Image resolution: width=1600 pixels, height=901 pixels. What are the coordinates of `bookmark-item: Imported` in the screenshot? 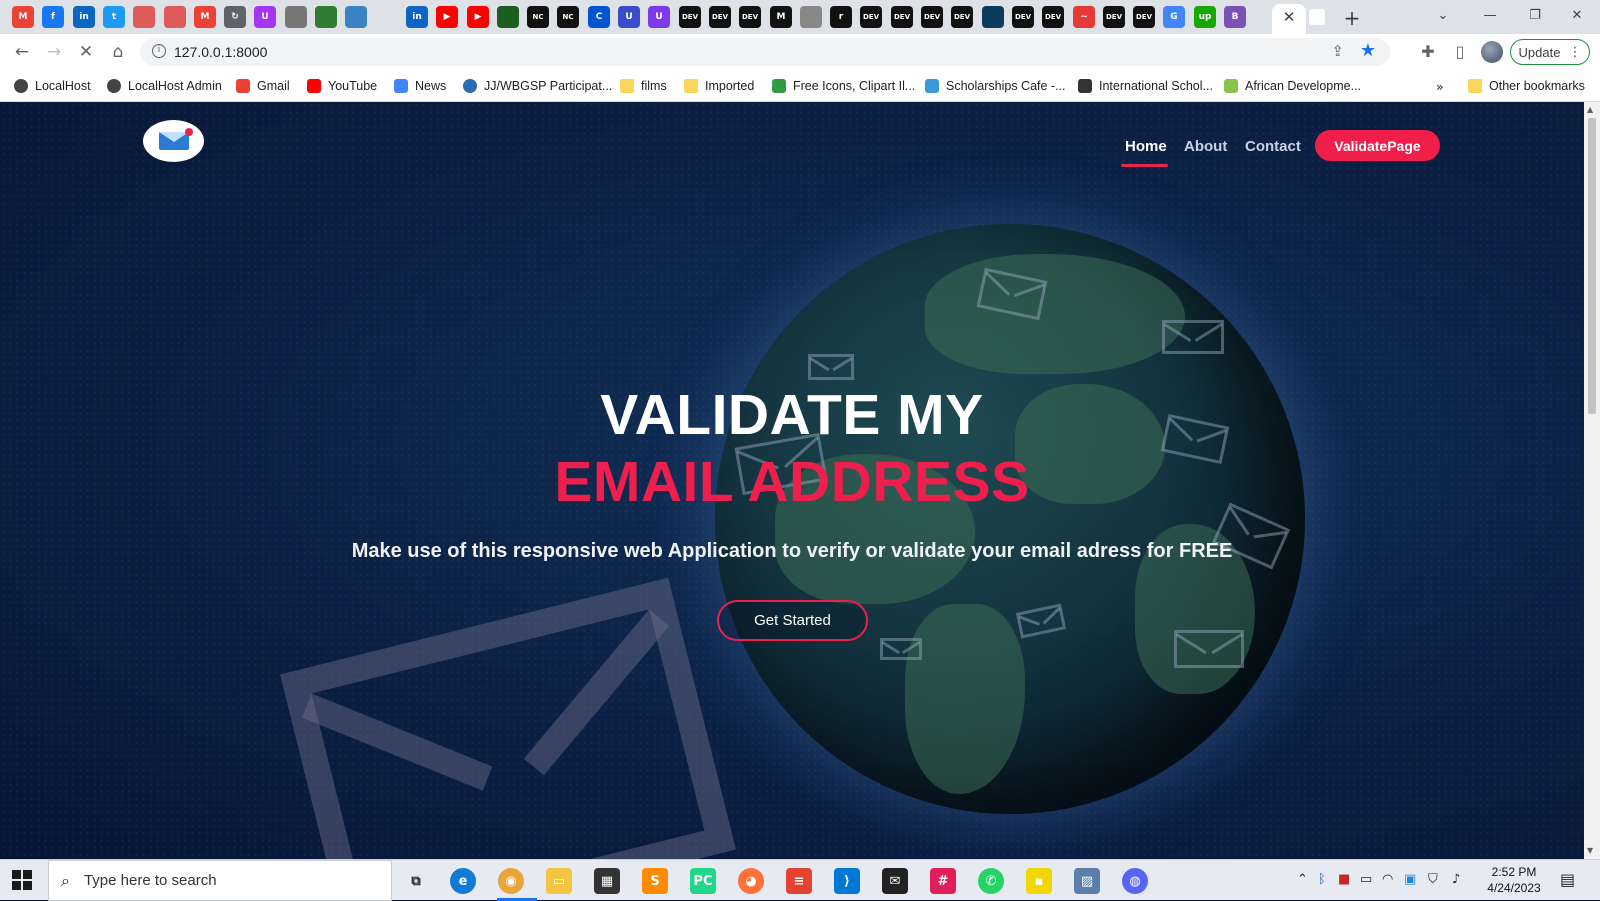 It's located at (719, 86).